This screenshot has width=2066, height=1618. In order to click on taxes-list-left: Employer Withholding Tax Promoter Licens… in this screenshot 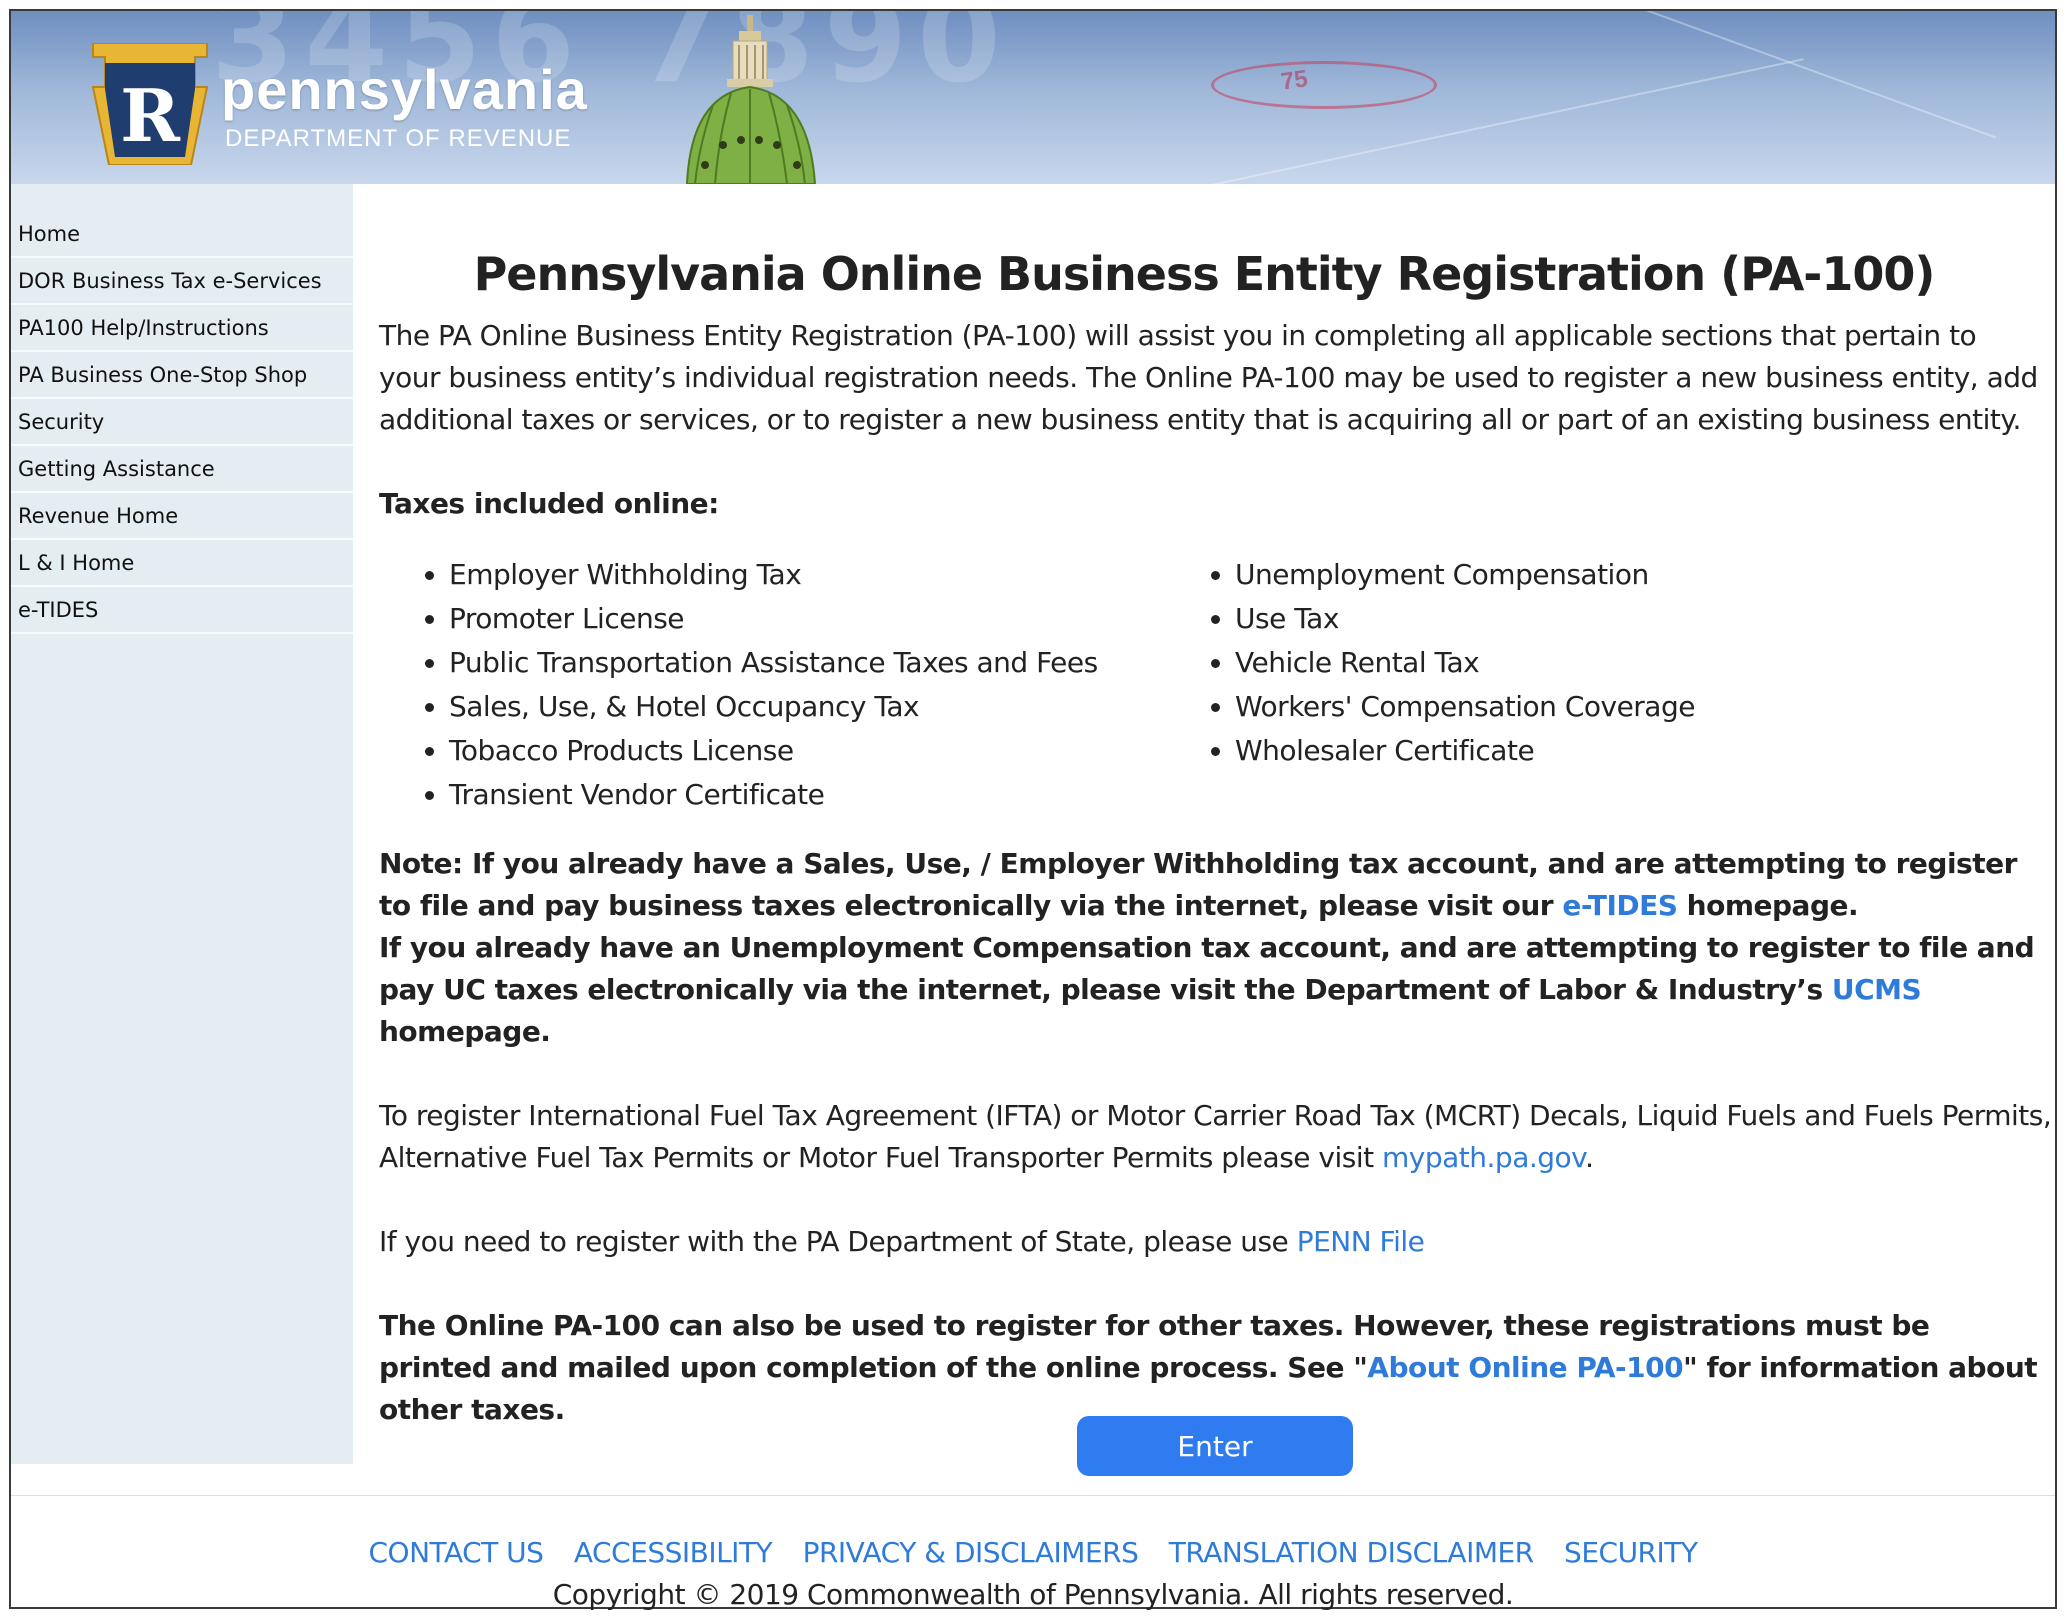, I will do `click(772, 685)`.